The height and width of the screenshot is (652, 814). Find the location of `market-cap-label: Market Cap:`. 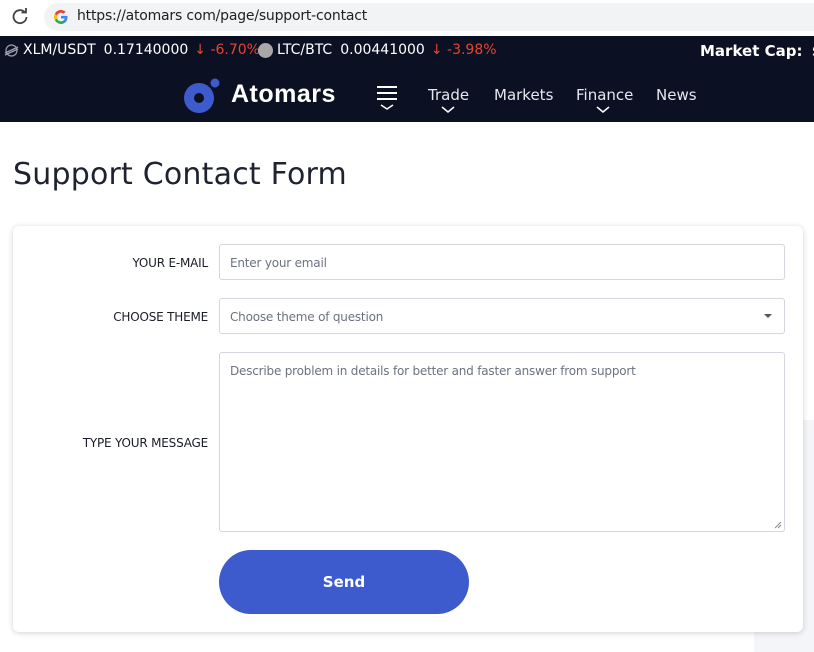

market-cap-label: Market Cap: is located at coordinates (751, 51).